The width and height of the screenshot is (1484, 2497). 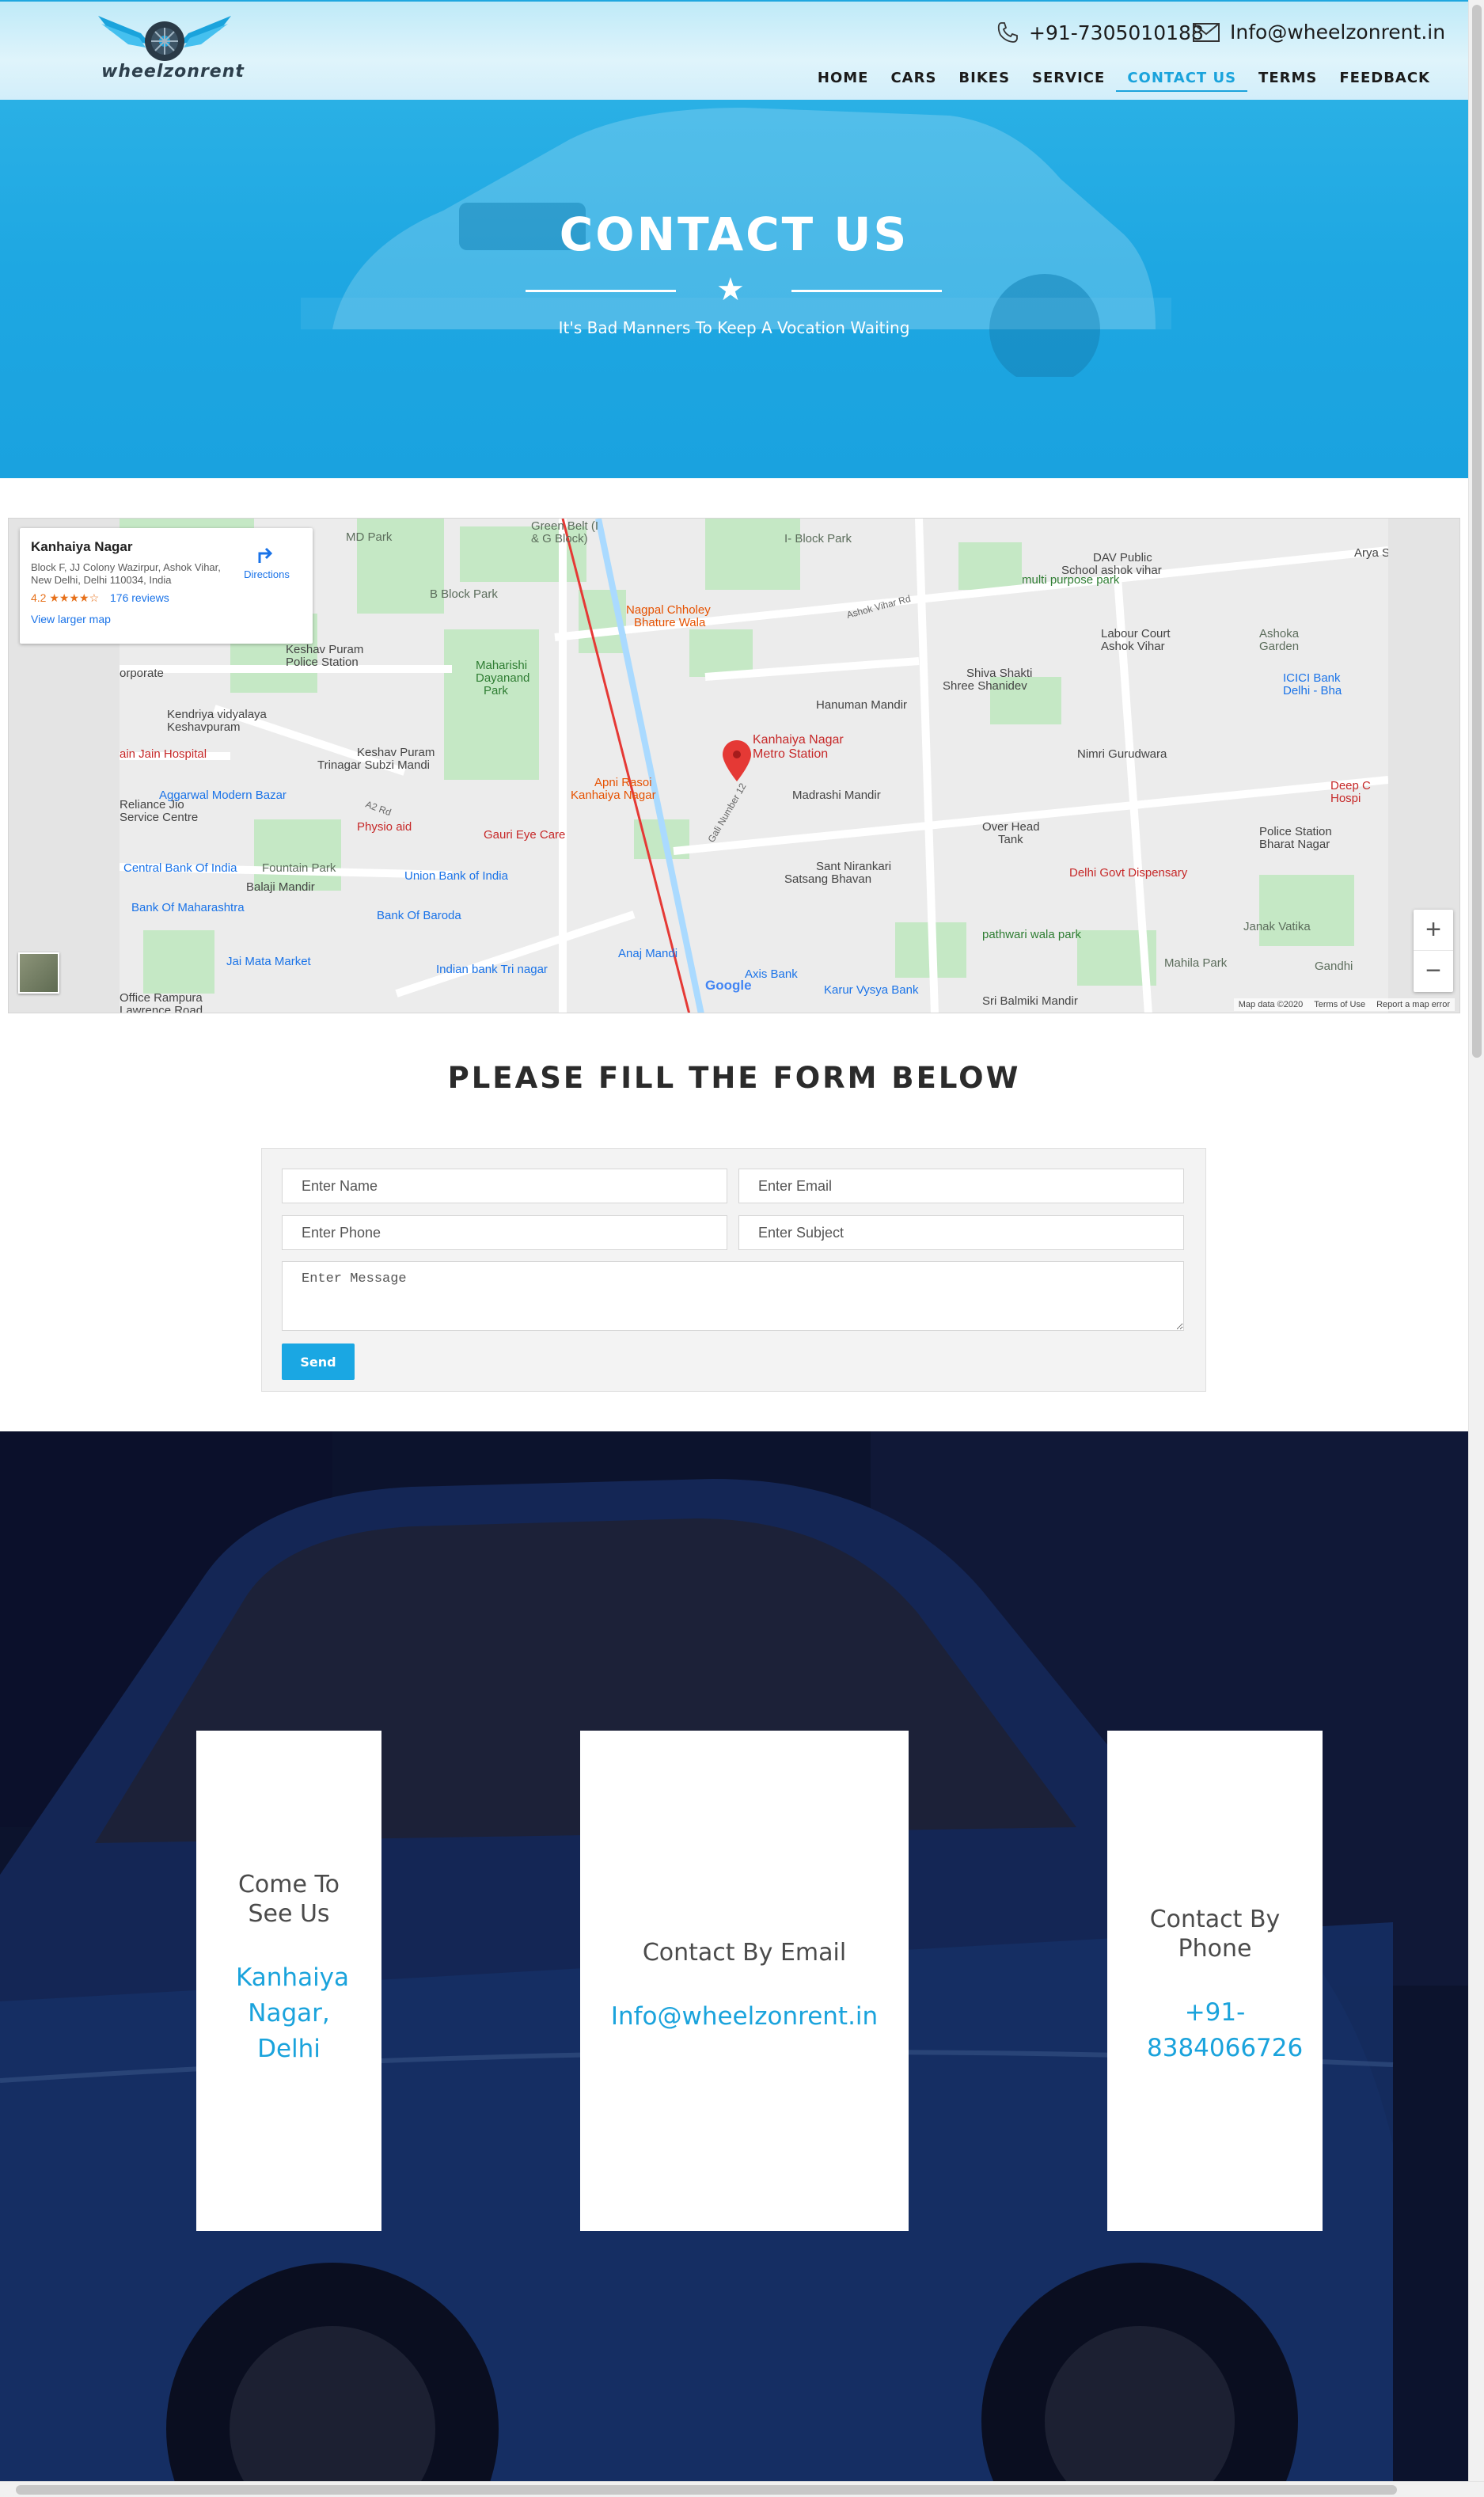 What do you see at coordinates (456, 876) in the screenshot?
I see `svg-text: Union Bank of India` at bounding box center [456, 876].